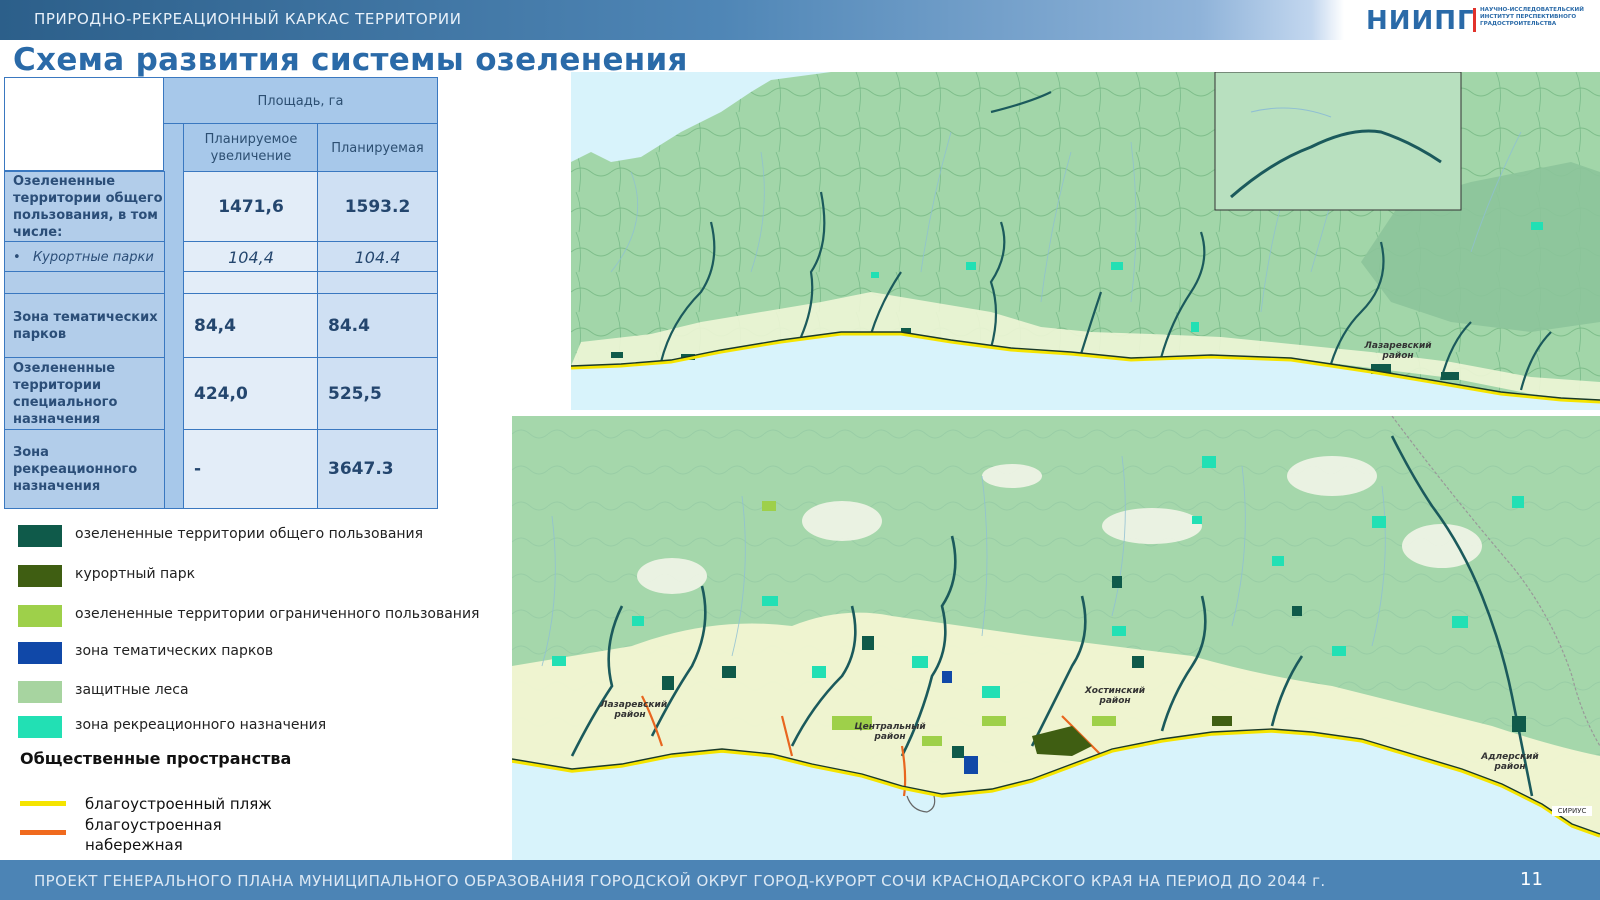 The image size is (1600, 900). I want to click on header-bar: ПРИРОДНО-РЕКРЕАЦИОННЫЙ КАРКАС ТЕРРИТОРИИ, so click(800, 20).